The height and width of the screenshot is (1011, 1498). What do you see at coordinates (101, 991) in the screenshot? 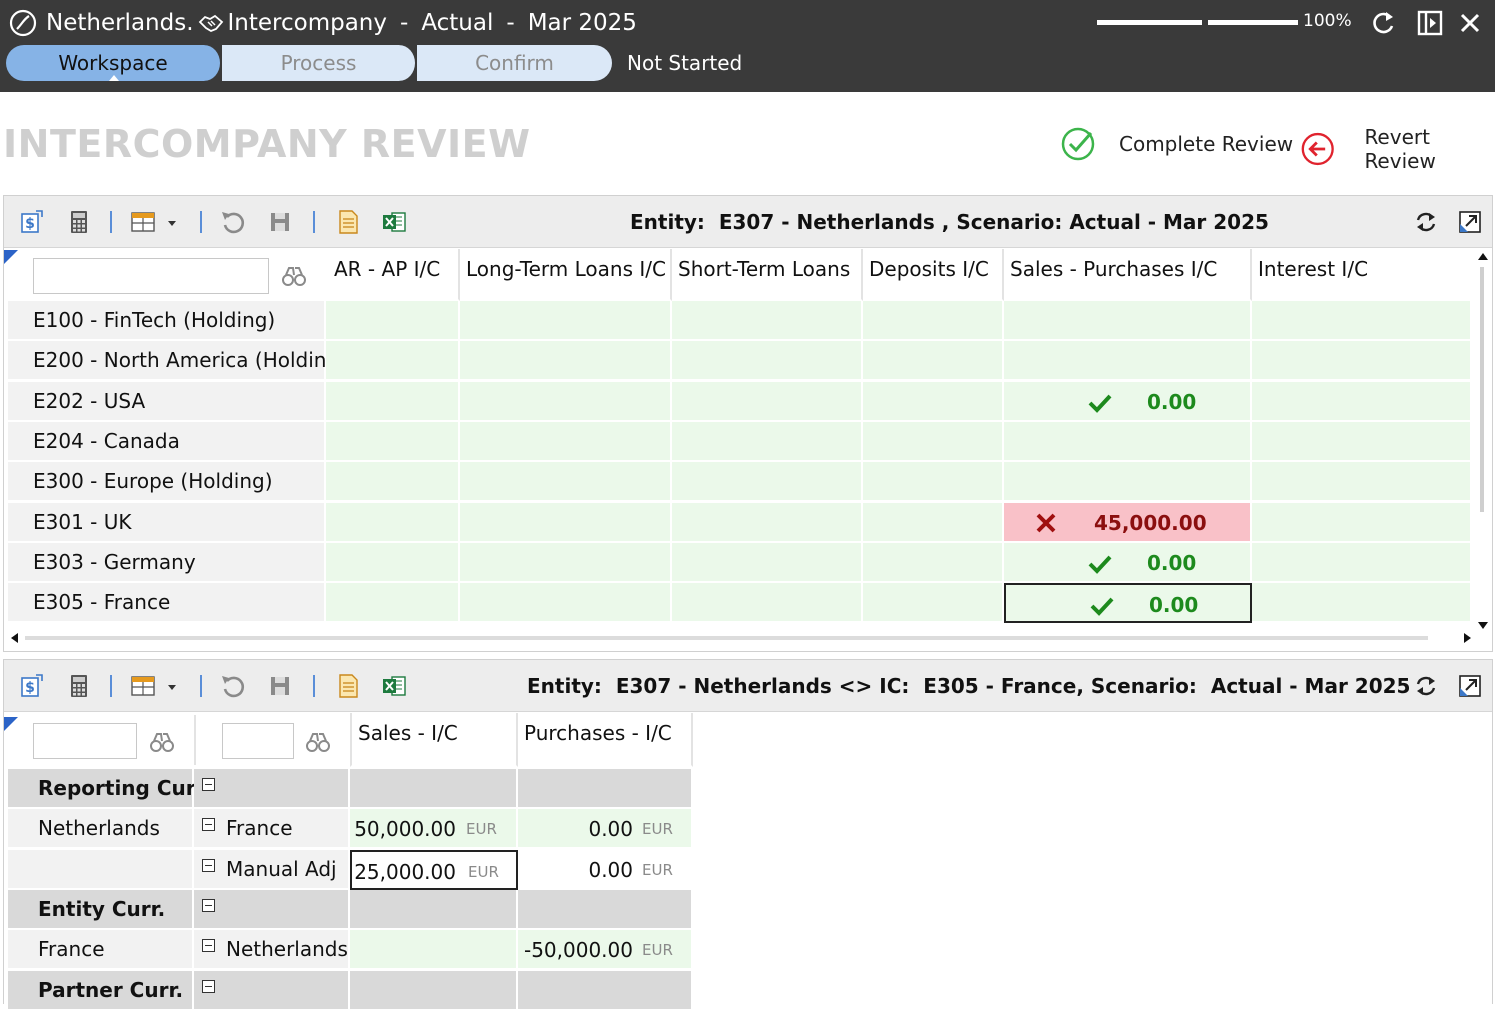
I see `group-row-header: Partner Curr.` at bounding box center [101, 991].